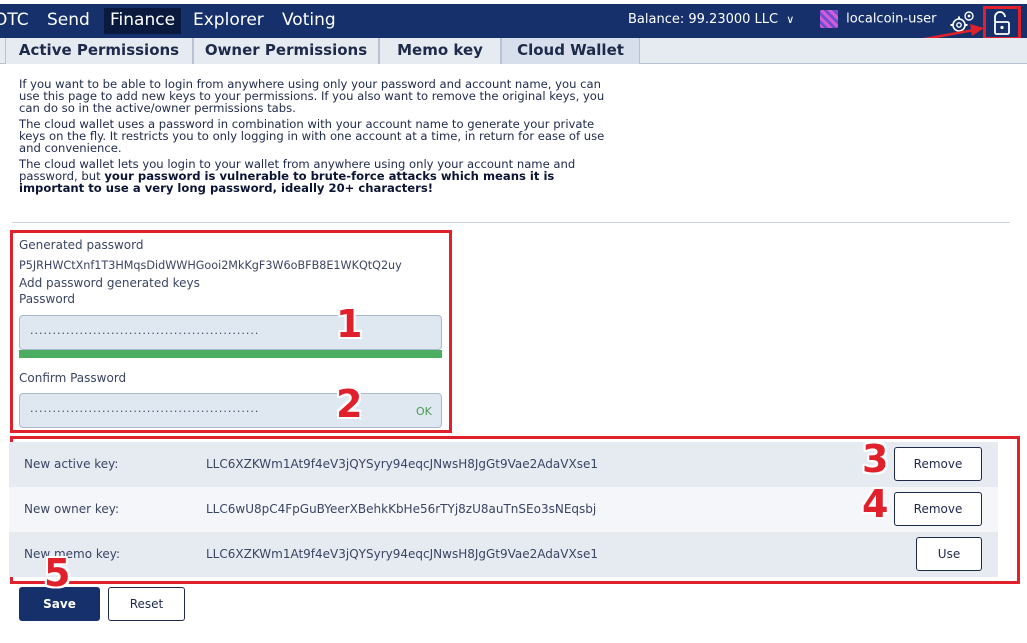  I want to click on password-strength-bar, so click(230, 354).